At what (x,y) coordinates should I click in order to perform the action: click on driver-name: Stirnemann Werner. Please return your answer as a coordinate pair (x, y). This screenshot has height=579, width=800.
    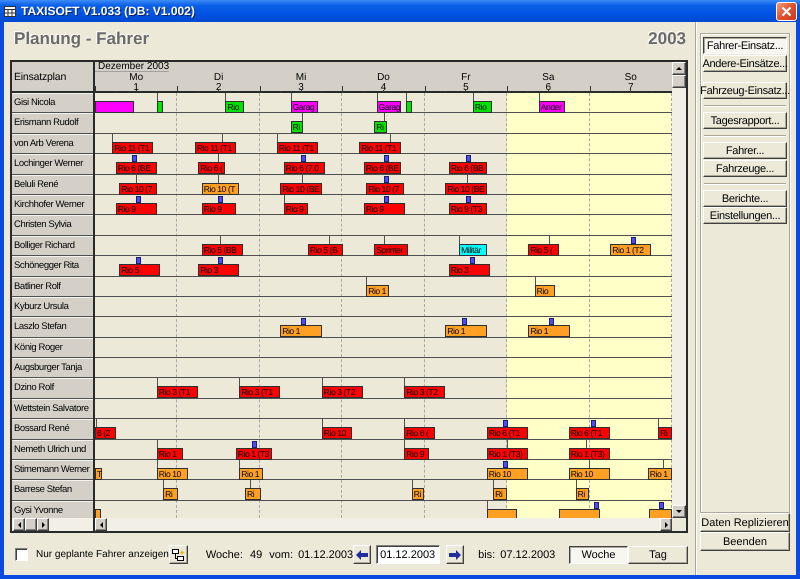
    Looking at the image, I should click on (52, 470).